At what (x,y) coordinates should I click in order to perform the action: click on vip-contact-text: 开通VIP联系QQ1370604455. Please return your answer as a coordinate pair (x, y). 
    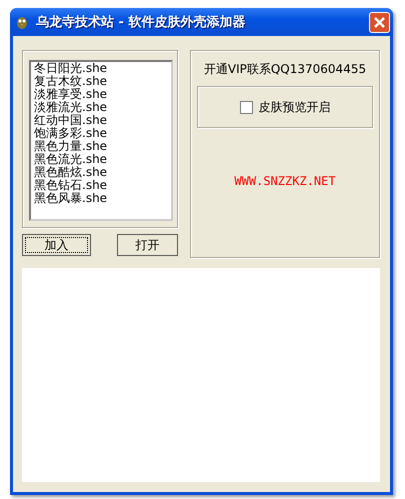
    Looking at the image, I should click on (285, 69).